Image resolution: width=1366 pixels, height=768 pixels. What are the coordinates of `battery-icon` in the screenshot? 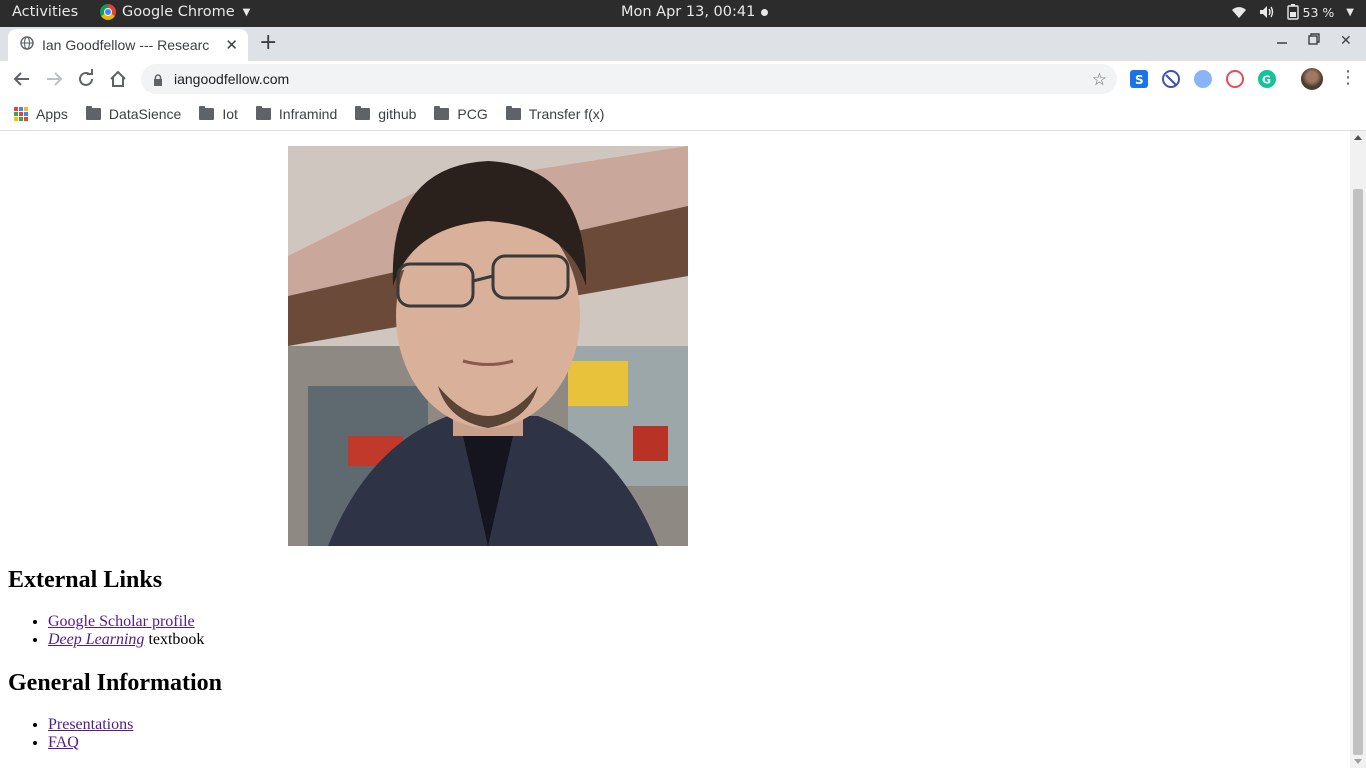 It's located at (1292, 12).